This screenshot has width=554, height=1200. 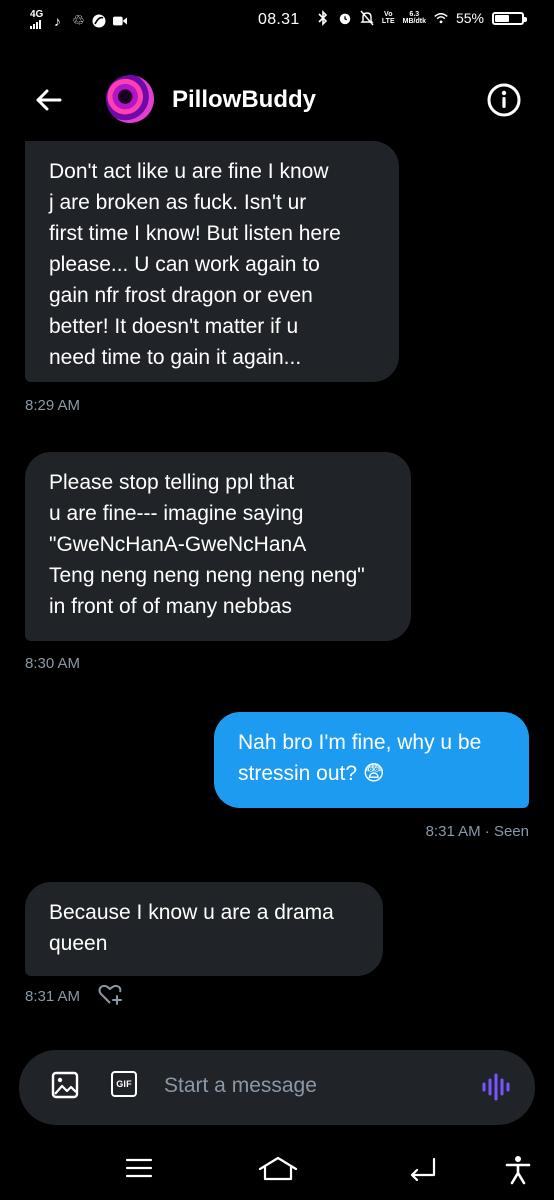 I want to click on back-arrow-icon, so click(x=49, y=100).